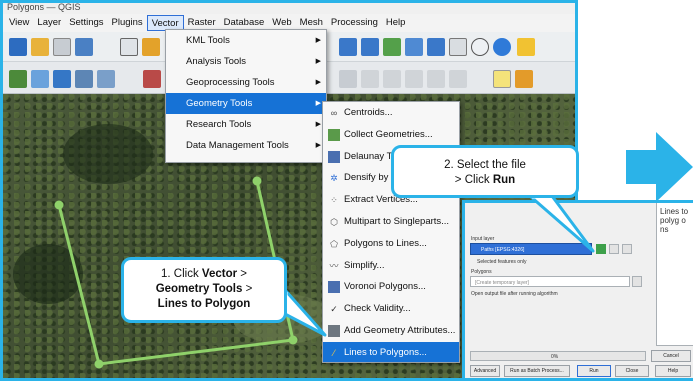  Describe the element at coordinates (473, 180) in the screenshot. I see `callout-2-prefix: > Click` at that location.